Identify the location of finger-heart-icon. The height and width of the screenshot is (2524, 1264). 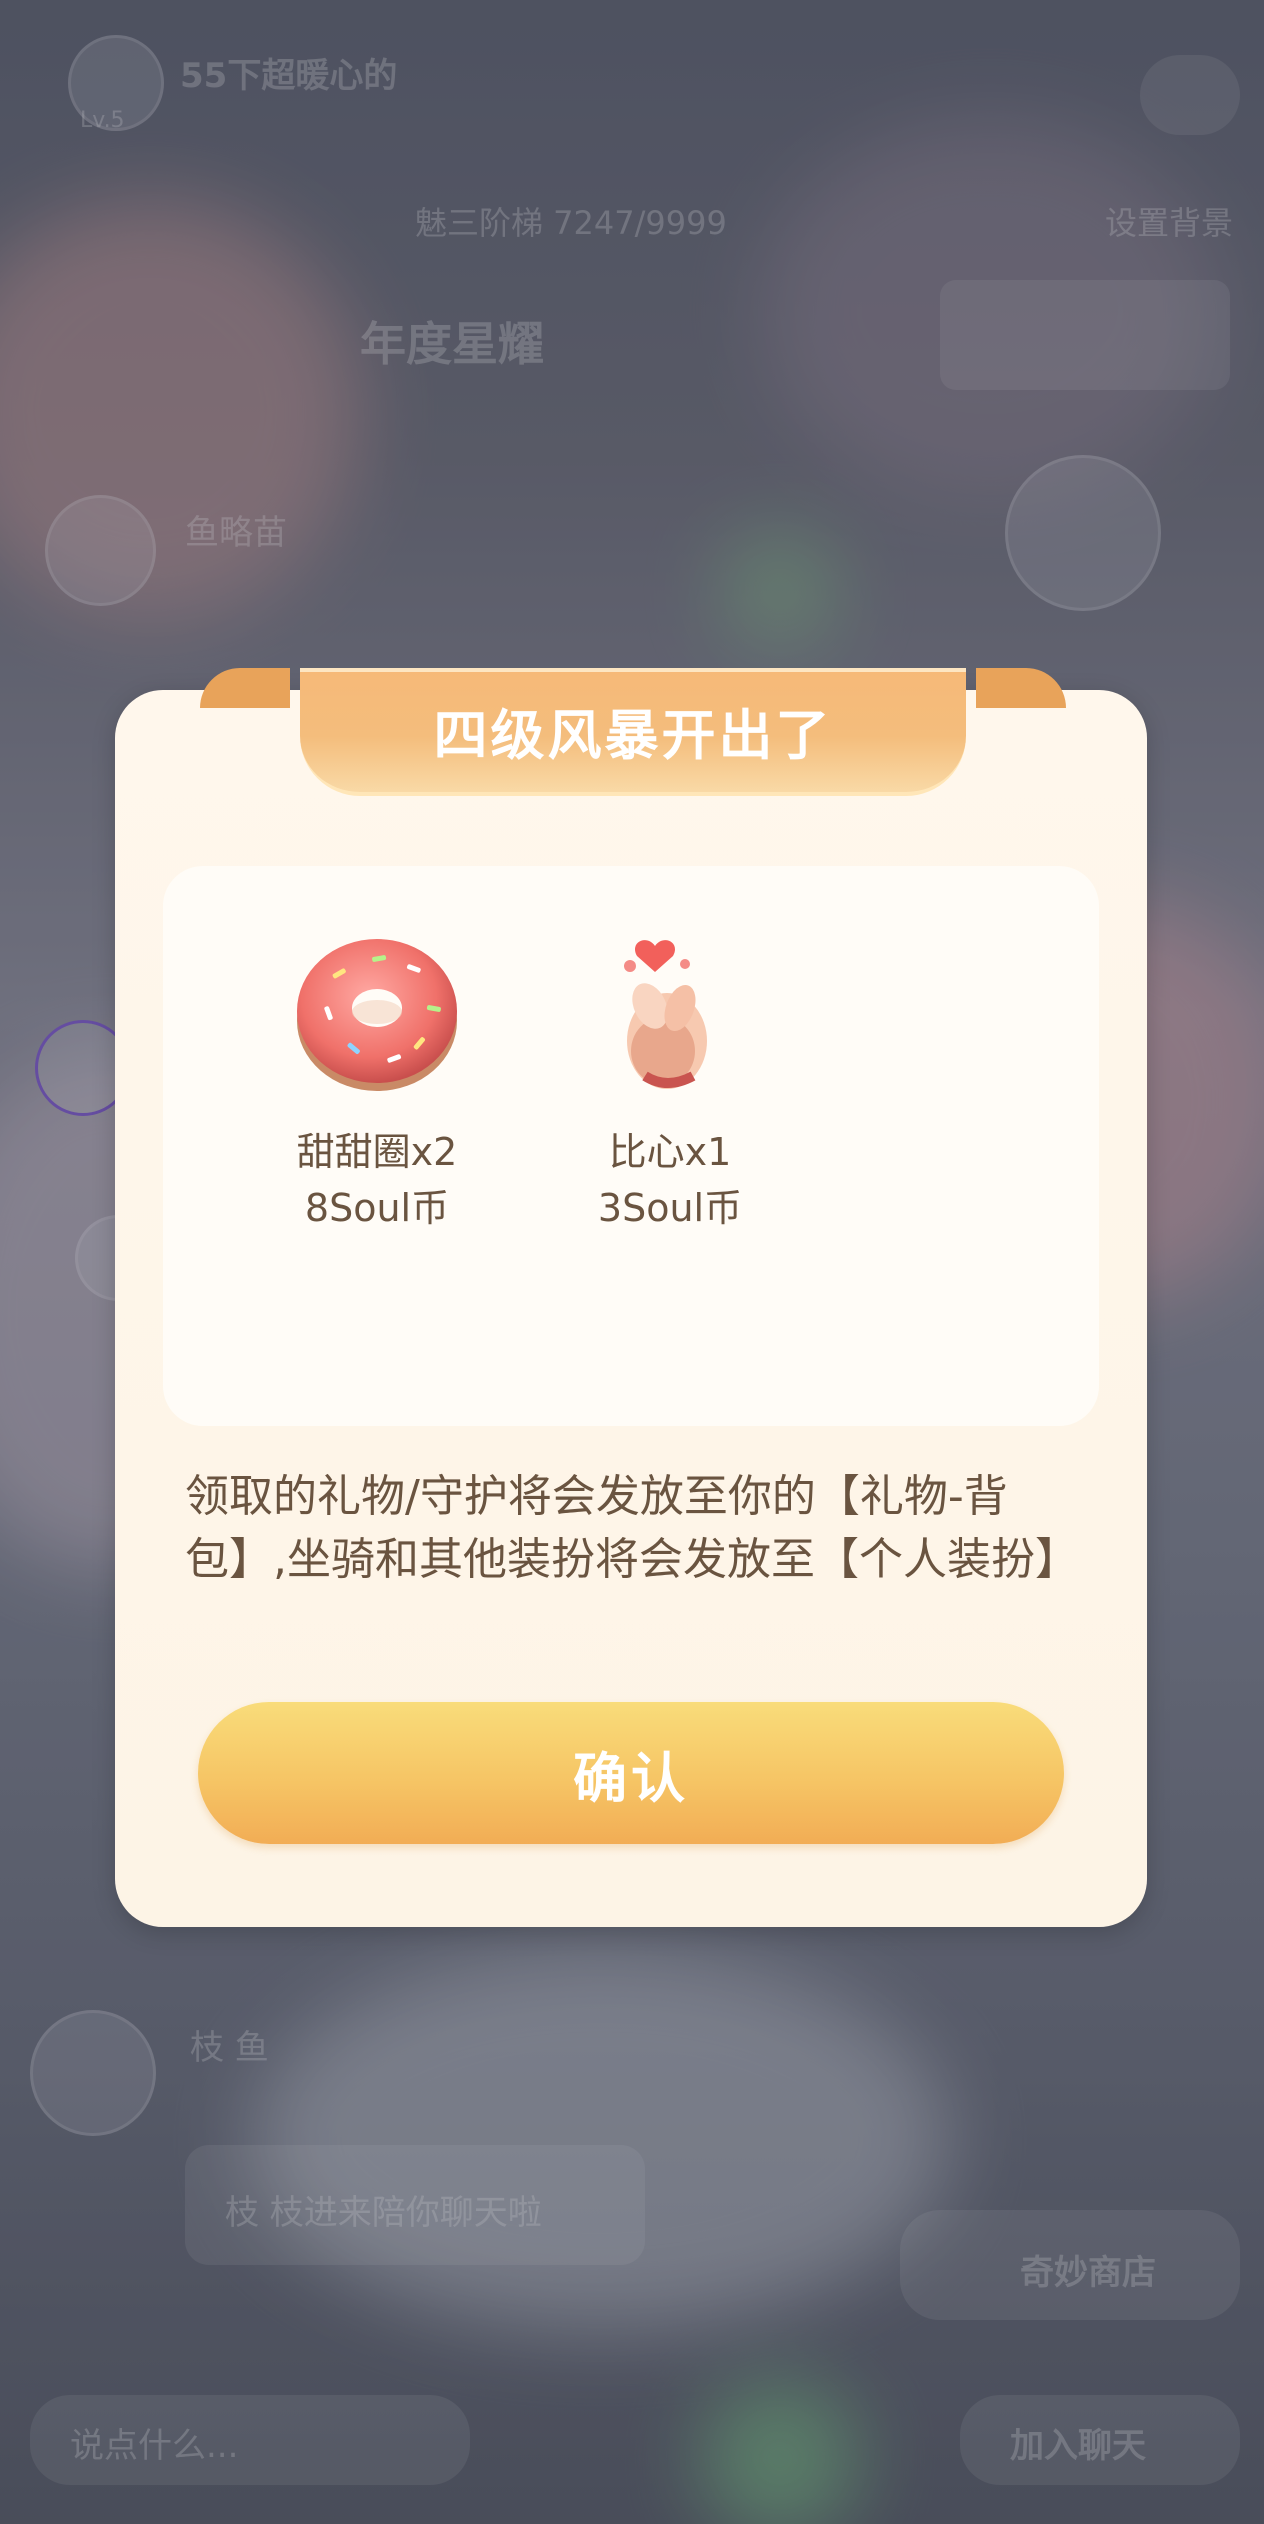
(670, 1011).